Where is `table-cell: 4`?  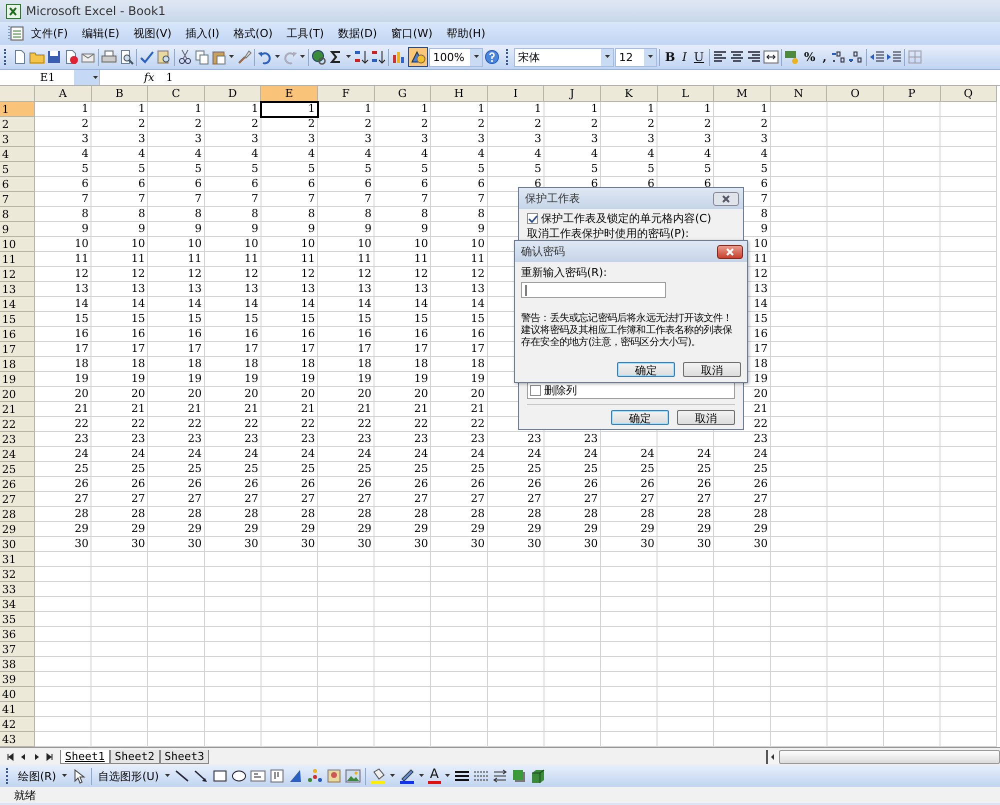 table-cell: 4 is located at coordinates (85, 154).